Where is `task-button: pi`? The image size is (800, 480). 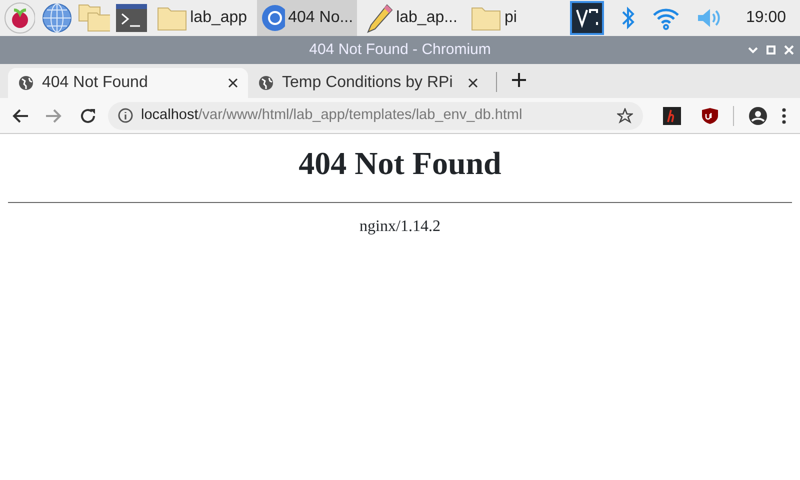
task-button: pi is located at coordinates (515, 18).